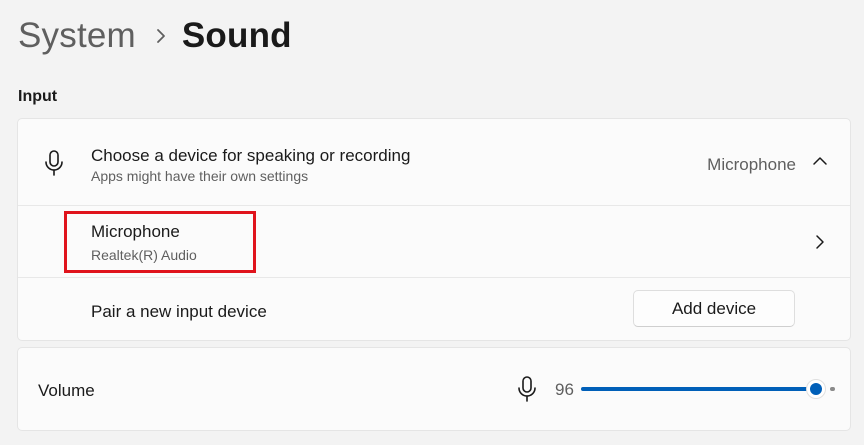  Describe the element at coordinates (179, 311) in the screenshot. I see `pair-device-label: Pair a new input device` at that location.